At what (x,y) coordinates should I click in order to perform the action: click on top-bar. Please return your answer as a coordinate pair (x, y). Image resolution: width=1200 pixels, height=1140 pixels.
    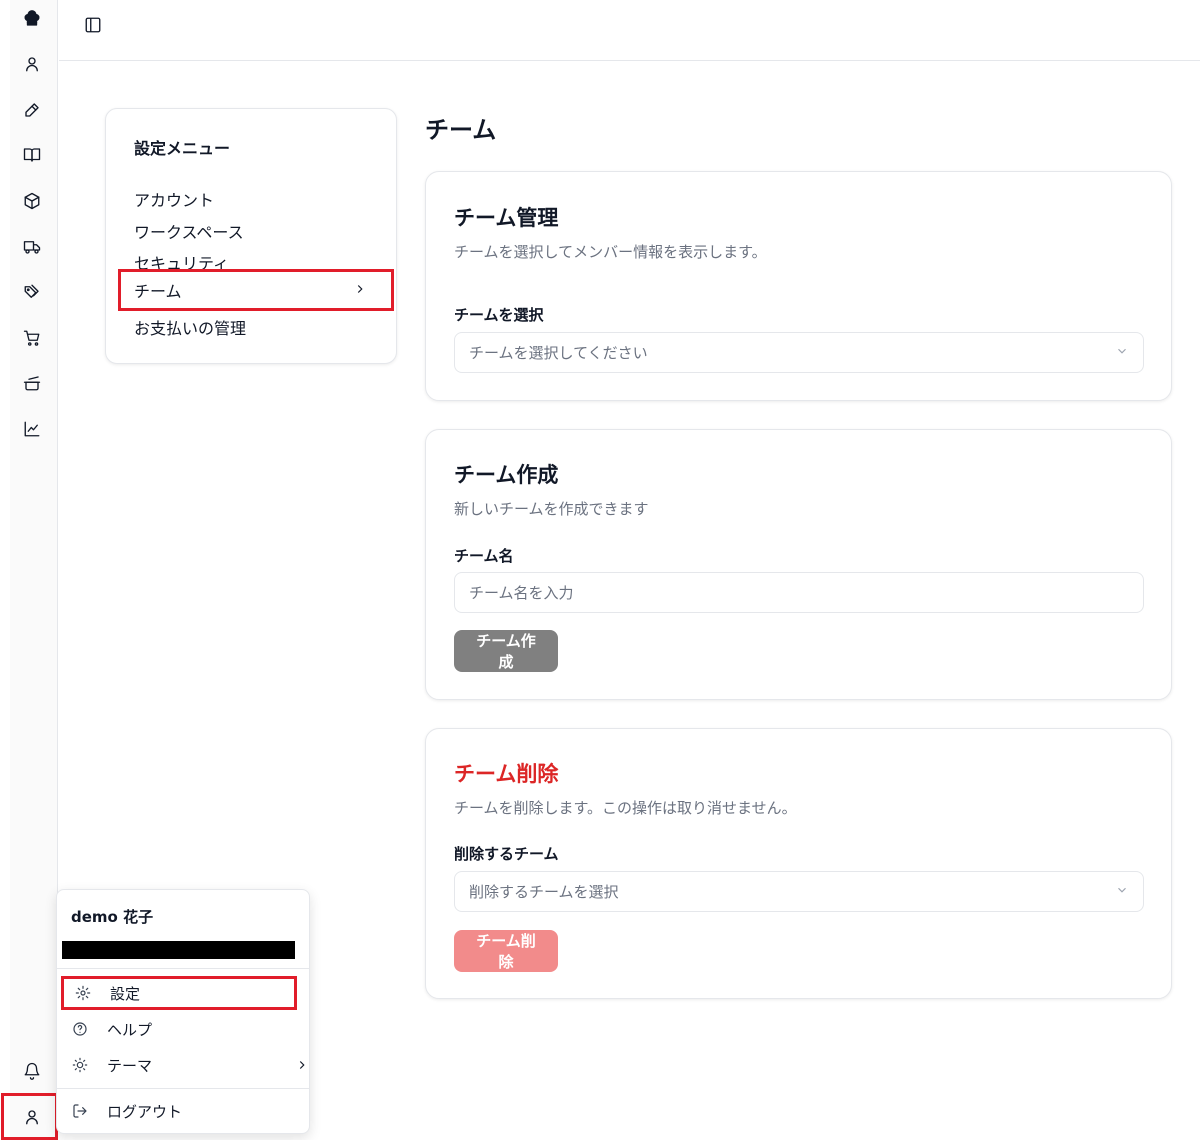
    Looking at the image, I should click on (629, 30).